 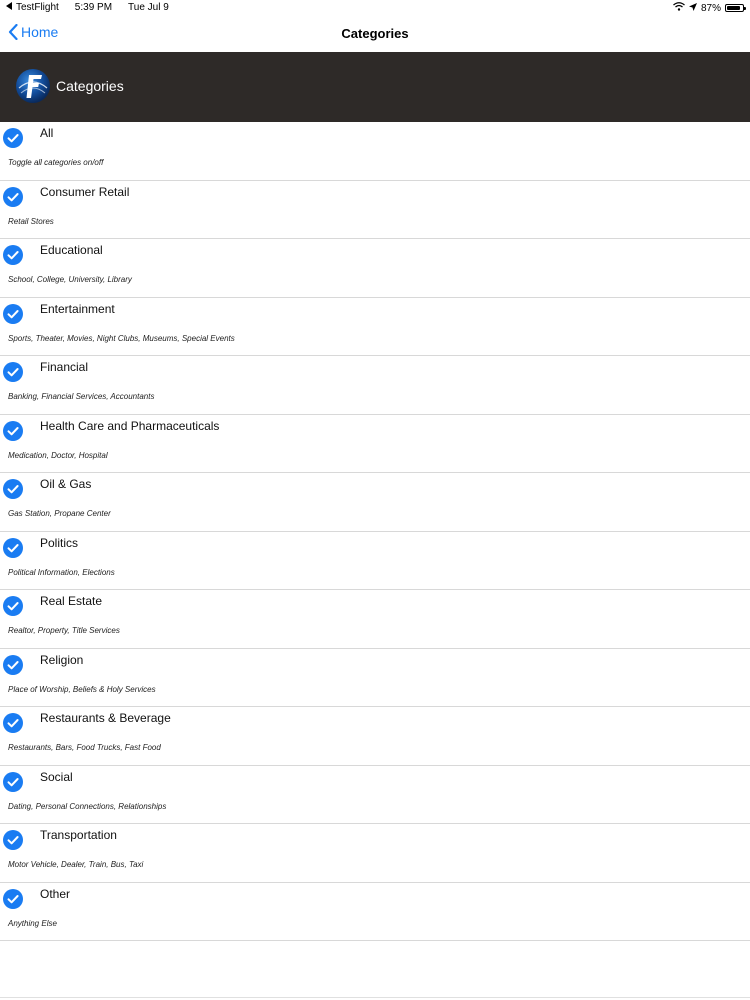 I want to click on category-name: Social, so click(x=56, y=776).